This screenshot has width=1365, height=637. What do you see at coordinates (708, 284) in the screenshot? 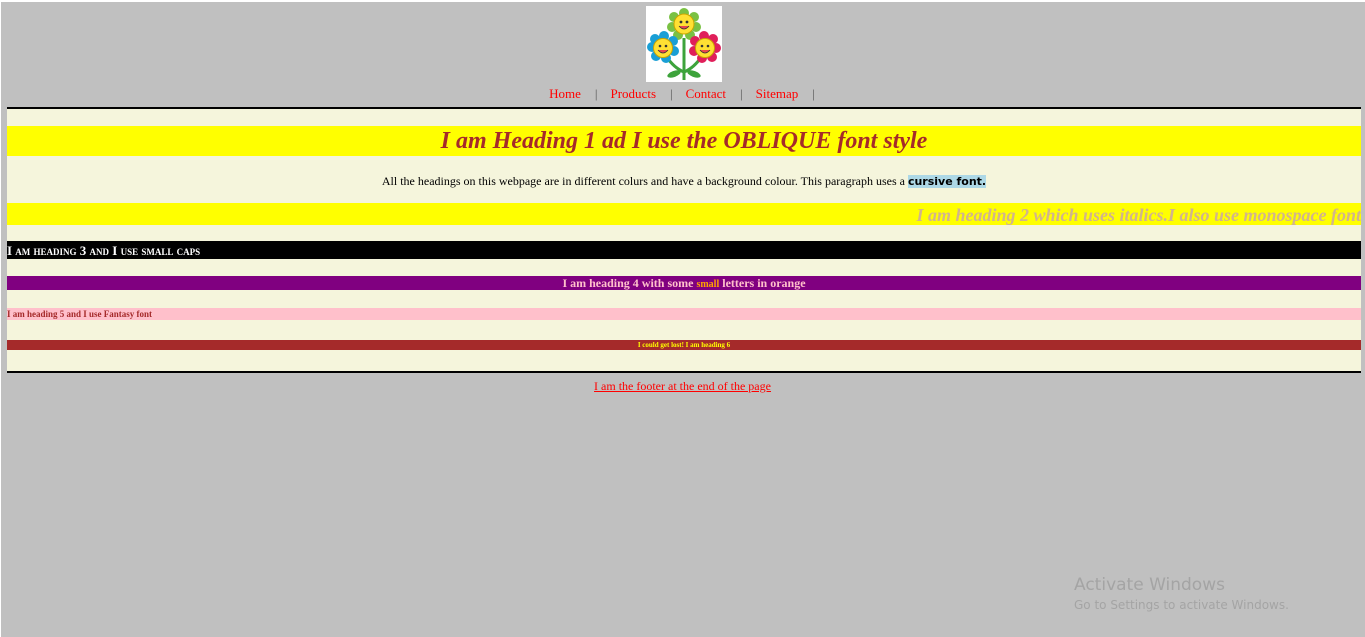
I see `heading-4-small-word: small` at bounding box center [708, 284].